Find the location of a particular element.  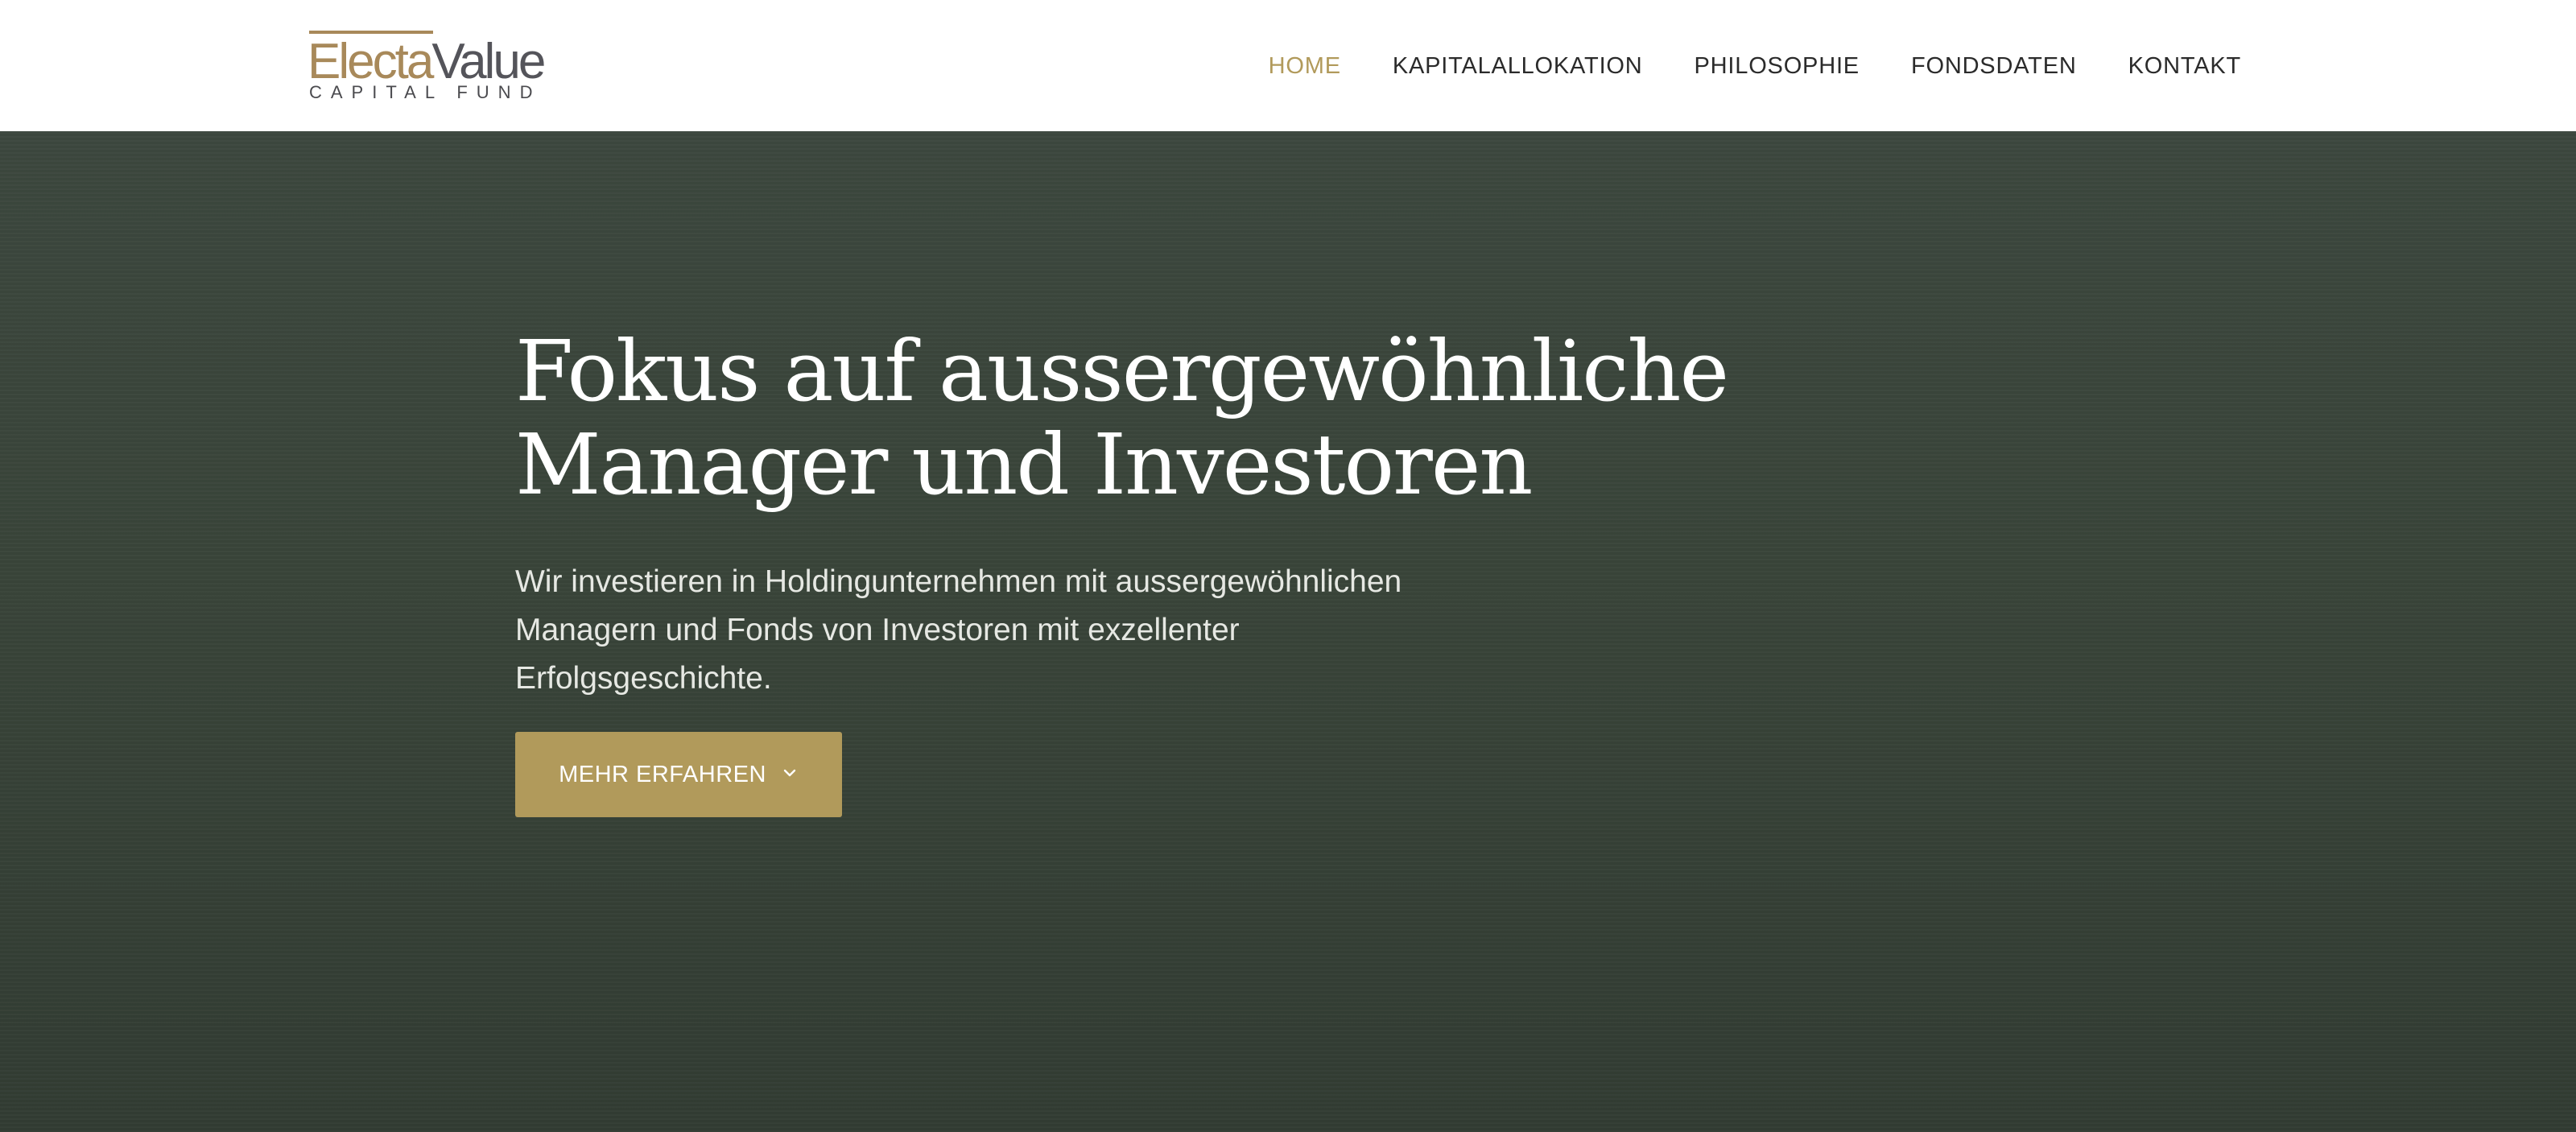

nav-item-home: HOME is located at coordinates (1305, 66).